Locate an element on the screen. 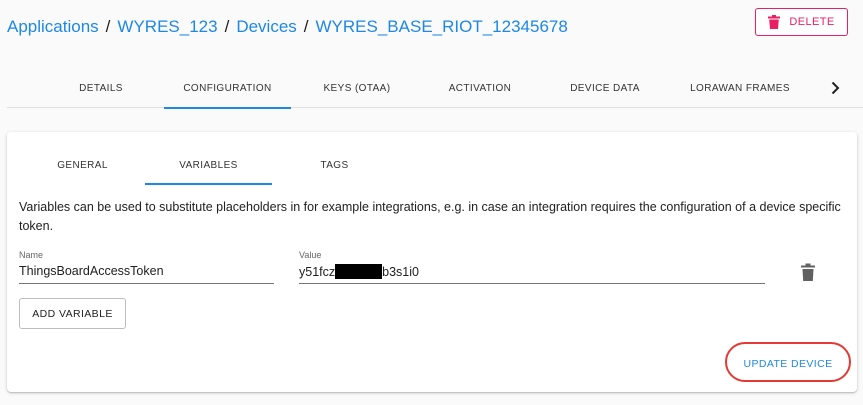 This screenshot has height=405, width=863. delete-button: DELETE is located at coordinates (801, 22).